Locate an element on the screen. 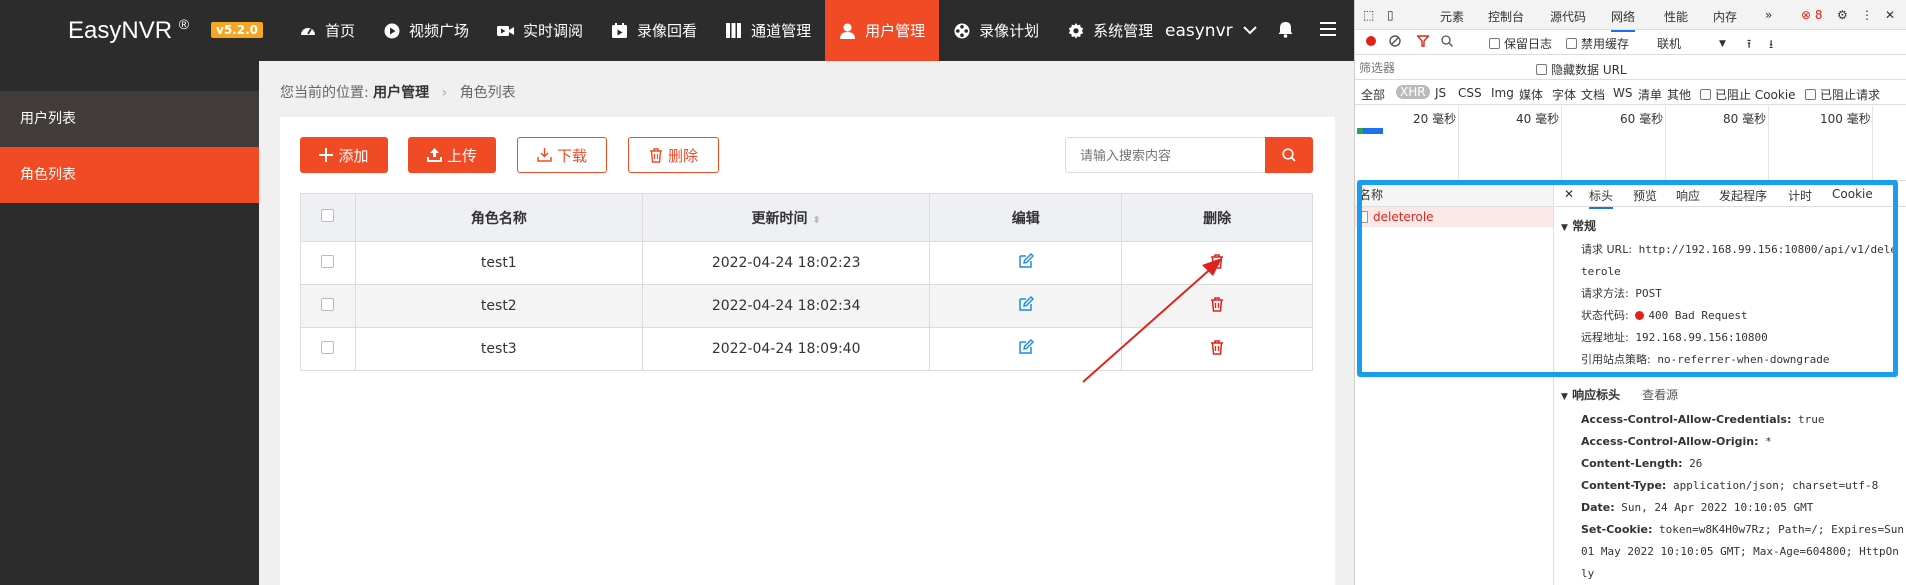 Image resolution: width=1906 pixels, height=585 pixels. breadcrumb-parent: 用户管理 is located at coordinates (401, 93).